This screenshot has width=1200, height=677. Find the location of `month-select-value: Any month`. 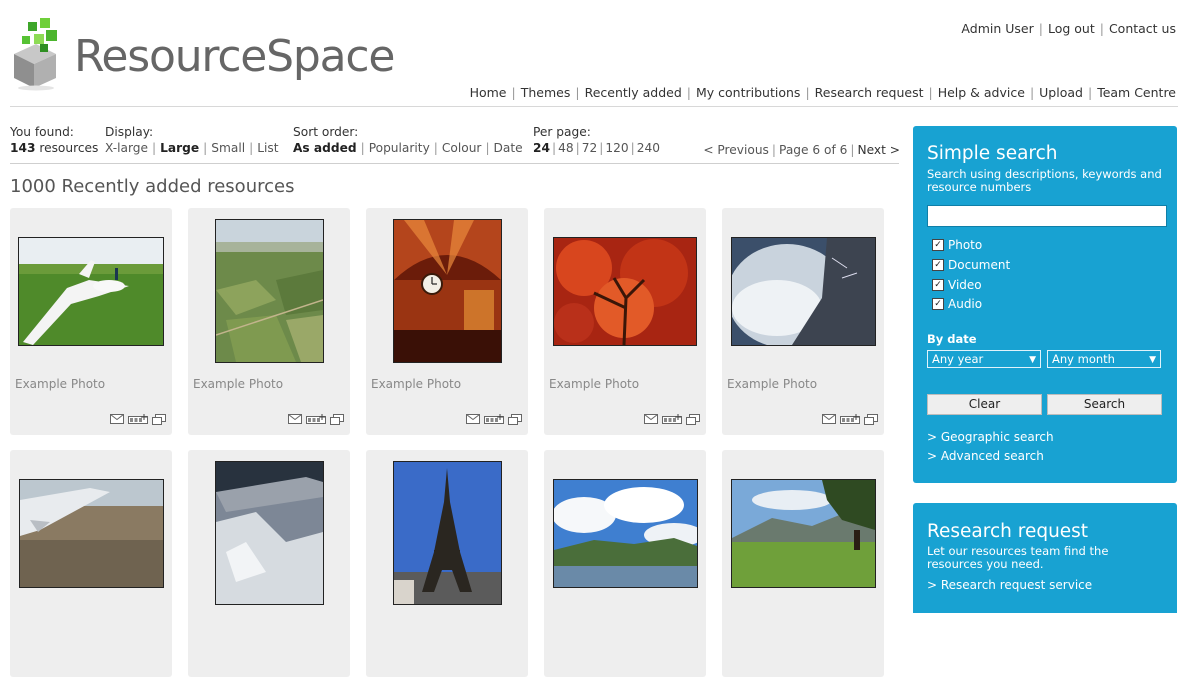

month-select-value: Any month is located at coordinates (1083, 359).